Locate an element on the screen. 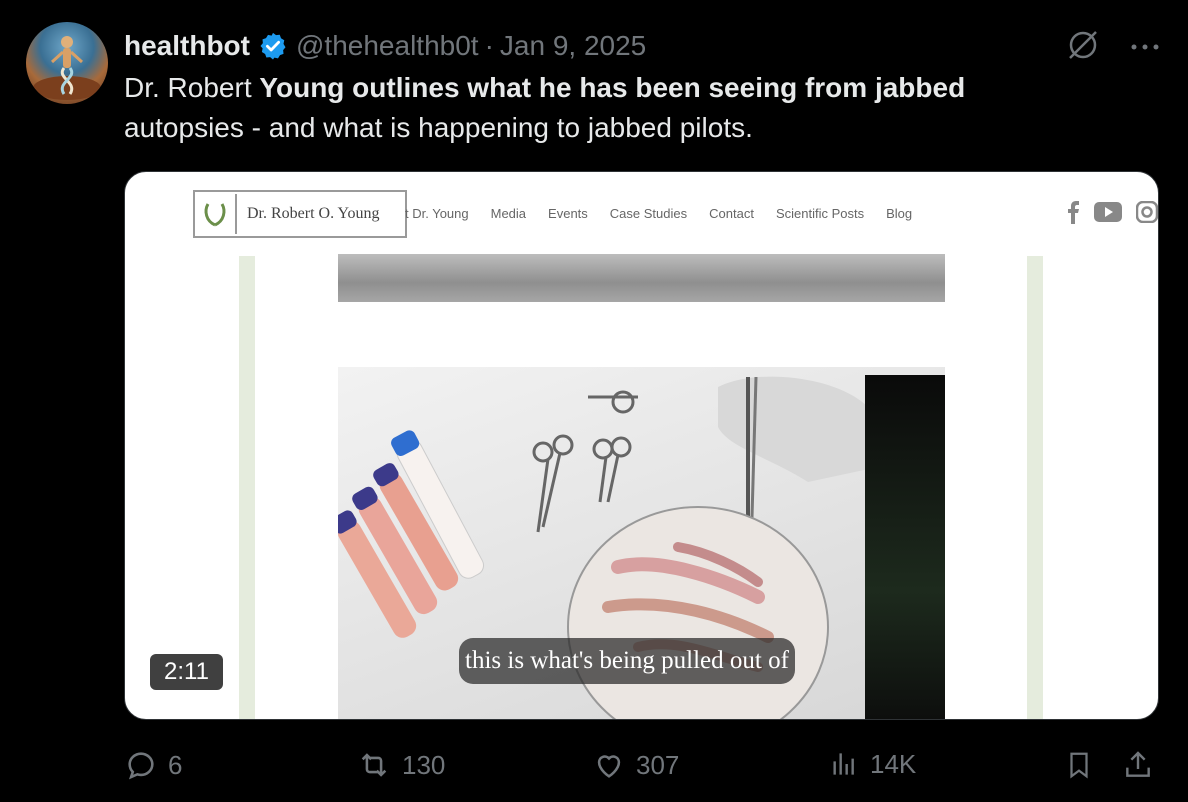  tweet-header: healthbot @thehealthb0t · Jan 9, 2025 is located at coordinates (385, 46).